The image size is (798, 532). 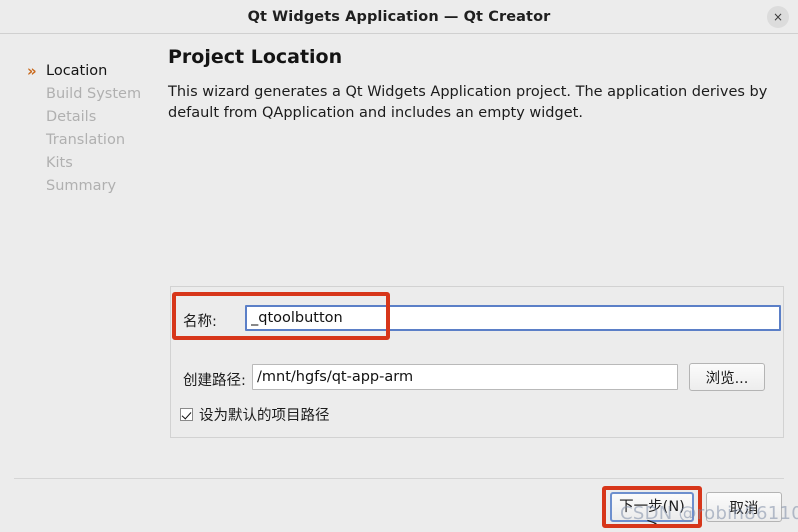 I want to click on sidebar-item-build-system: Build System, so click(x=84, y=94).